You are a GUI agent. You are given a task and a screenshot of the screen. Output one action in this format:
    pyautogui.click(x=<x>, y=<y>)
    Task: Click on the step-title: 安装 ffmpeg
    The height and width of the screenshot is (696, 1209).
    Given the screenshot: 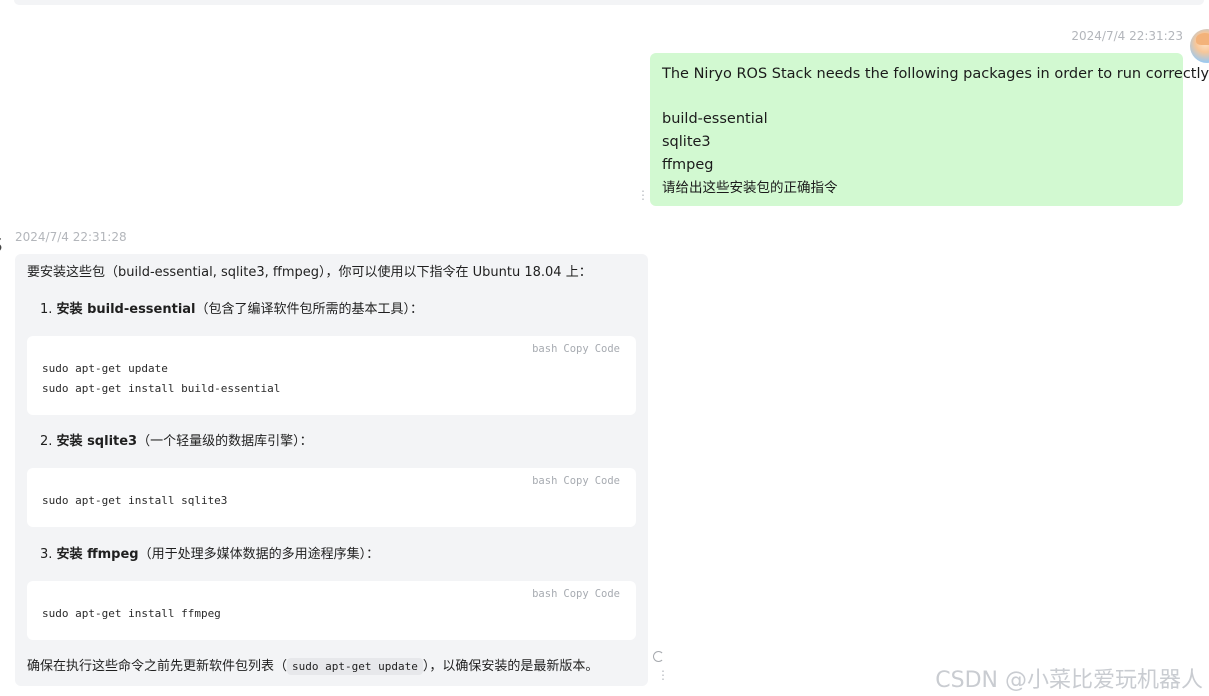 What is the action you would take?
    pyautogui.click(x=97, y=554)
    